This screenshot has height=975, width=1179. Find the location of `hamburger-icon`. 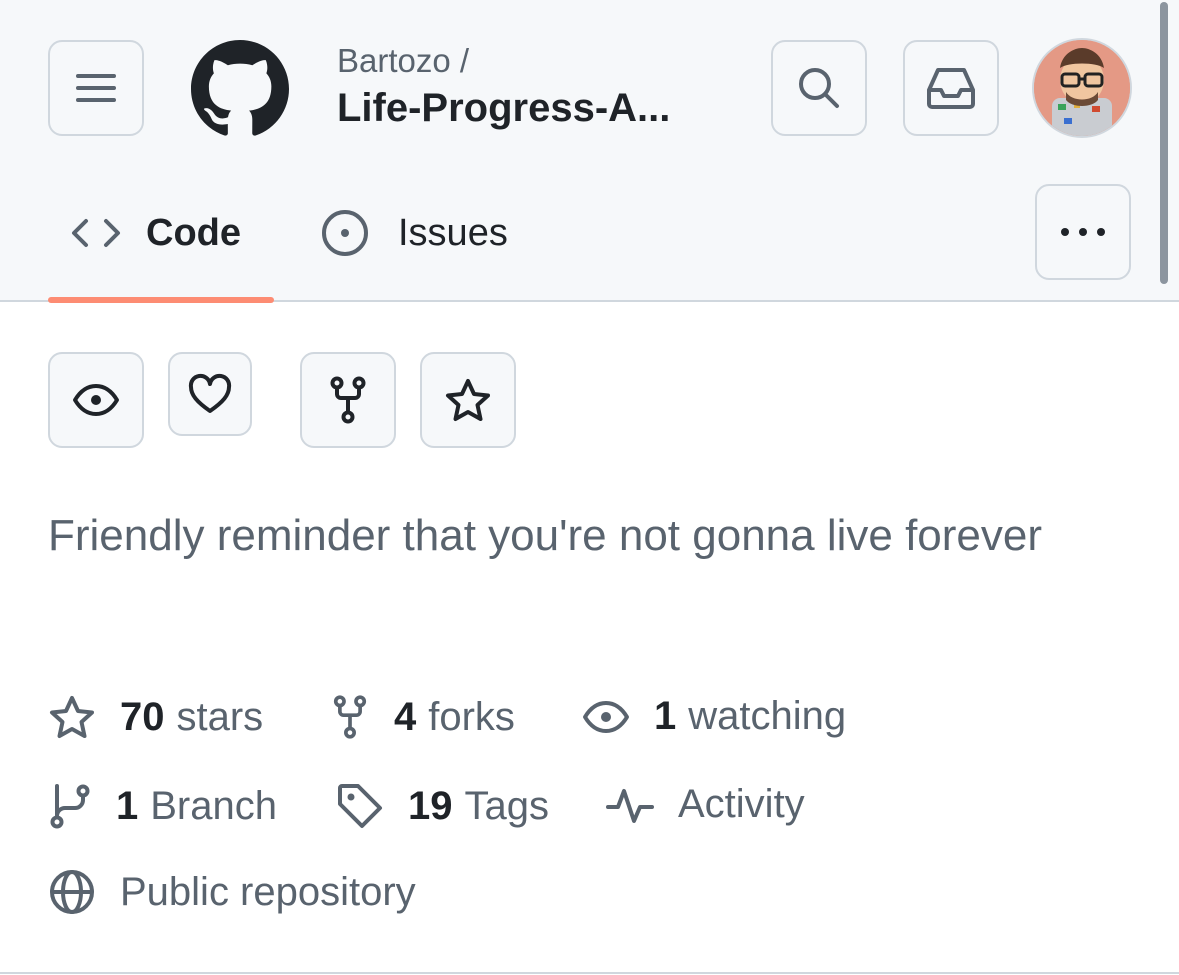

hamburger-icon is located at coordinates (96, 88).